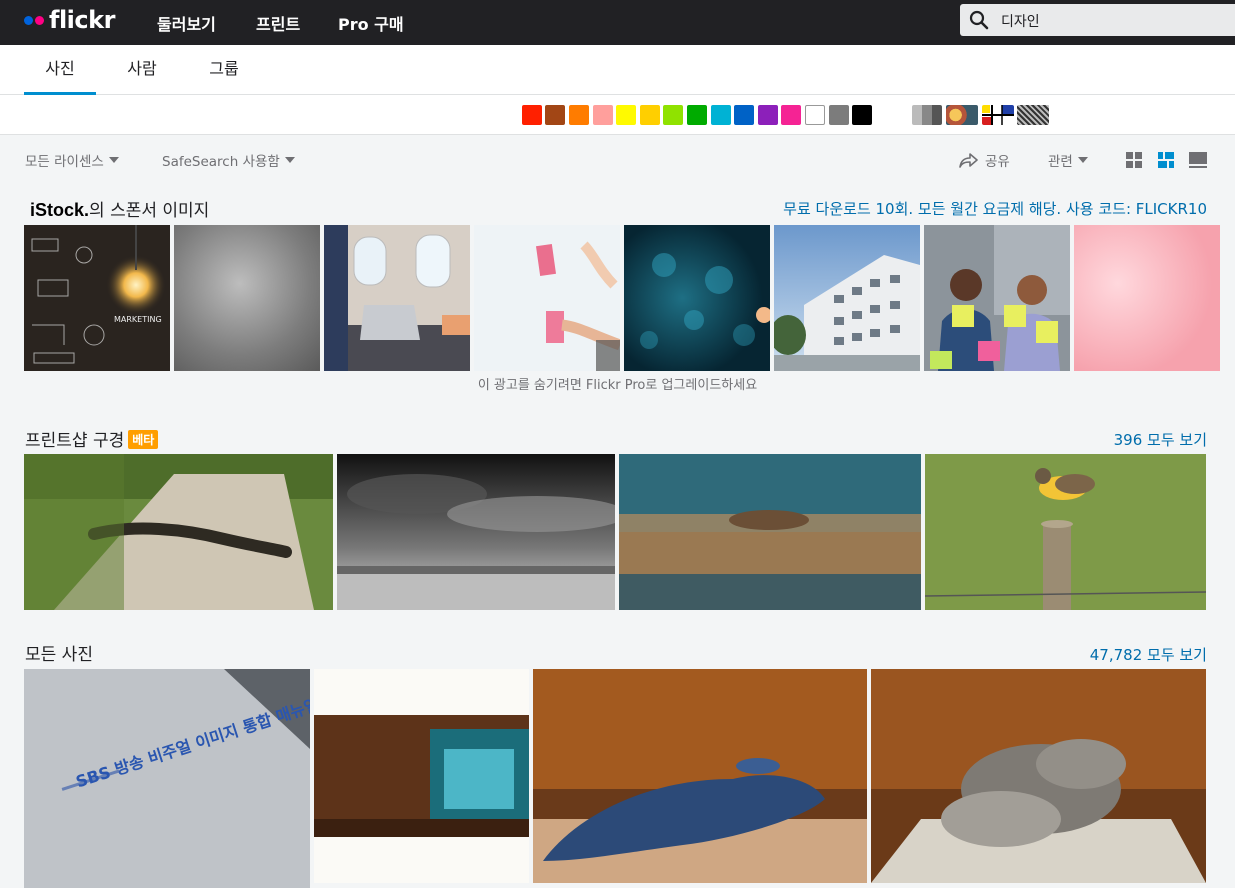 This screenshot has height=888, width=1235. Describe the element at coordinates (278, 22) in the screenshot. I see `nav-prints: 프린트` at that location.